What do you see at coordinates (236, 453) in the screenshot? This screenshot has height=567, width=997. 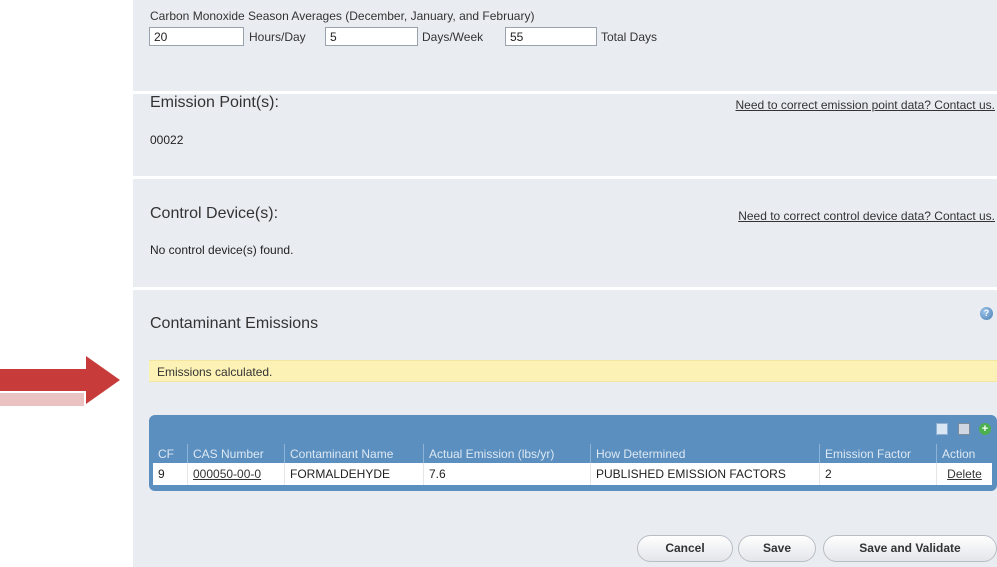 I see `column-header-cas-number: CAS Number` at bounding box center [236, 453].